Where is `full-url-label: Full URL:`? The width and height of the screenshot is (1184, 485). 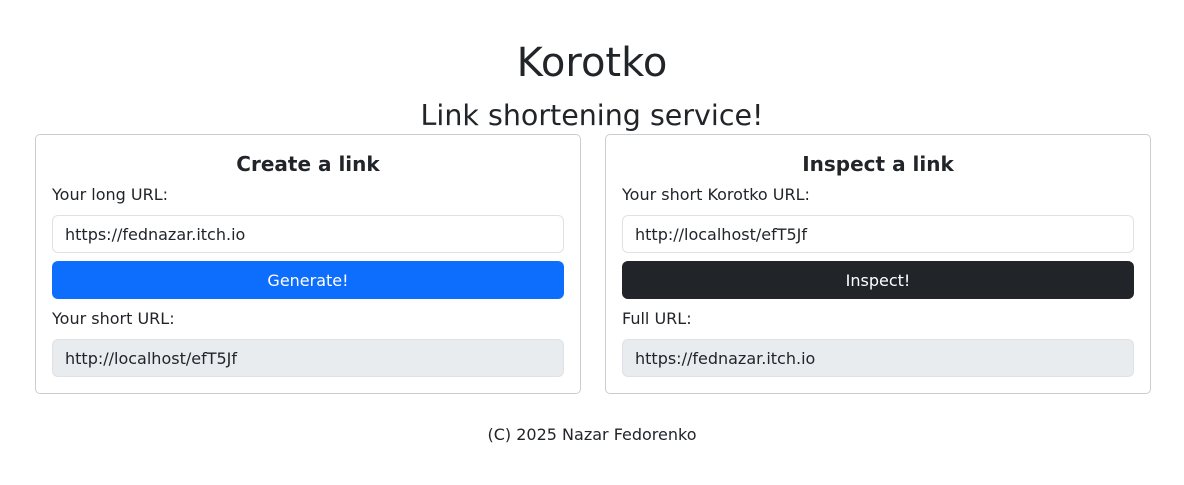
full-url-label: Full URL: is located at coordinates (657, 318).